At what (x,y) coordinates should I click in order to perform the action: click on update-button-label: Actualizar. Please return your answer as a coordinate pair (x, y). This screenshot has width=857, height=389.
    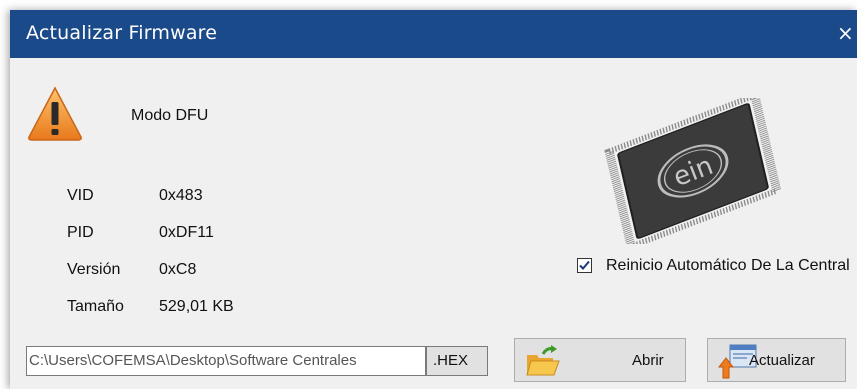
    Looking at the image, I should click on (782, 360).